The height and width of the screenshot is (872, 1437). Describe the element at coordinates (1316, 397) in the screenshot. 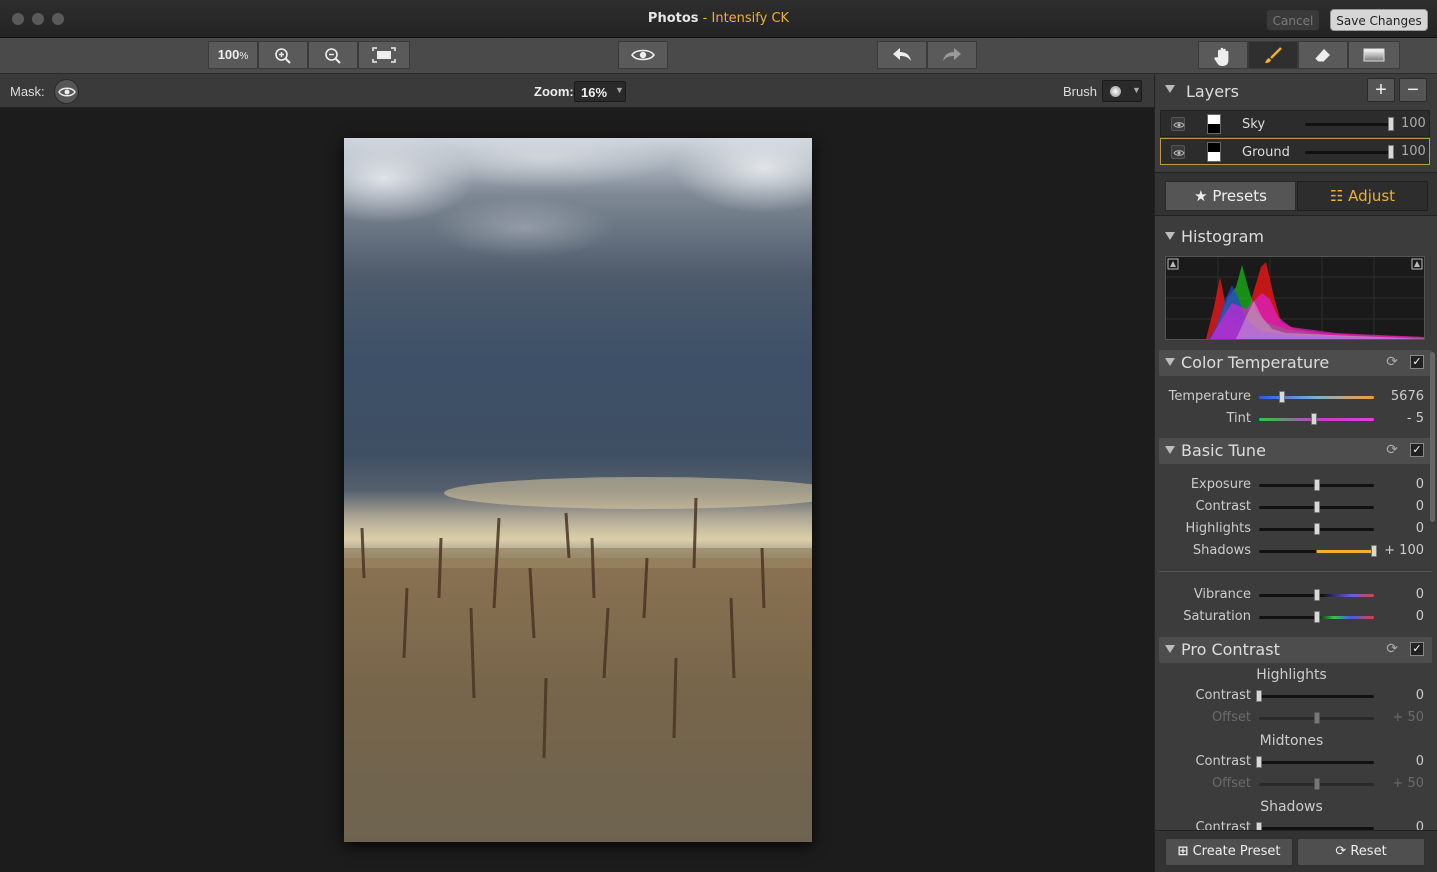

I see `temperature-track` at that location.